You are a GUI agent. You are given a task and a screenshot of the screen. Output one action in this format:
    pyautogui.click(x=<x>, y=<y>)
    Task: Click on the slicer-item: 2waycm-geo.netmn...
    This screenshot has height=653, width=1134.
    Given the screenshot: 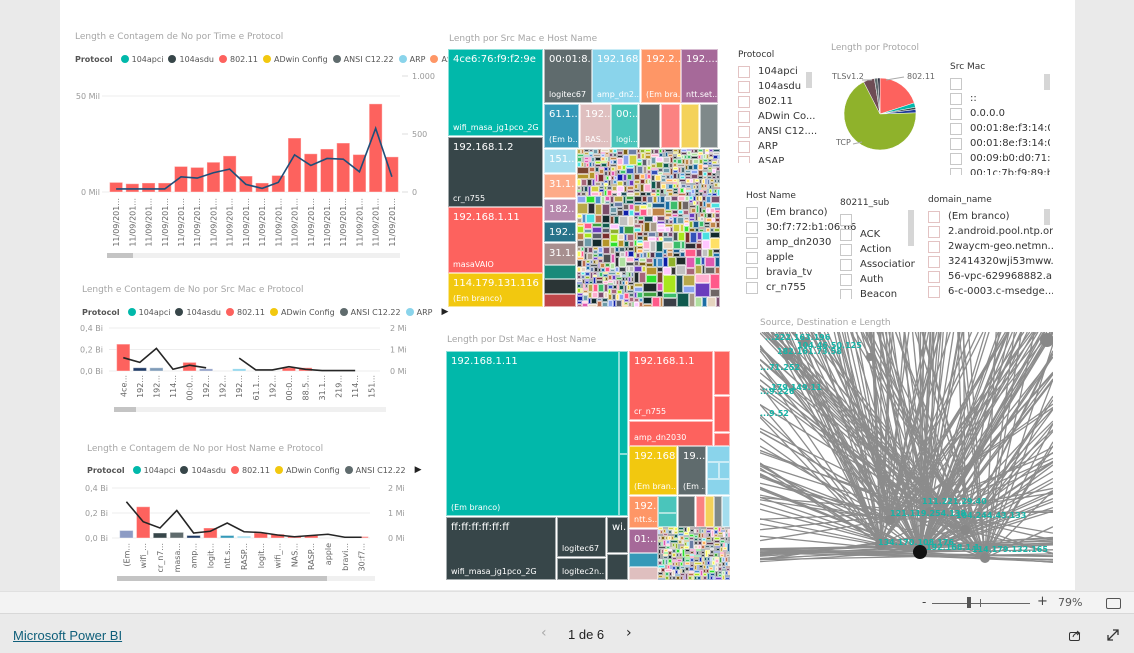 What is the action you would take?
    pyautogui.click(x=990, y=246)
    